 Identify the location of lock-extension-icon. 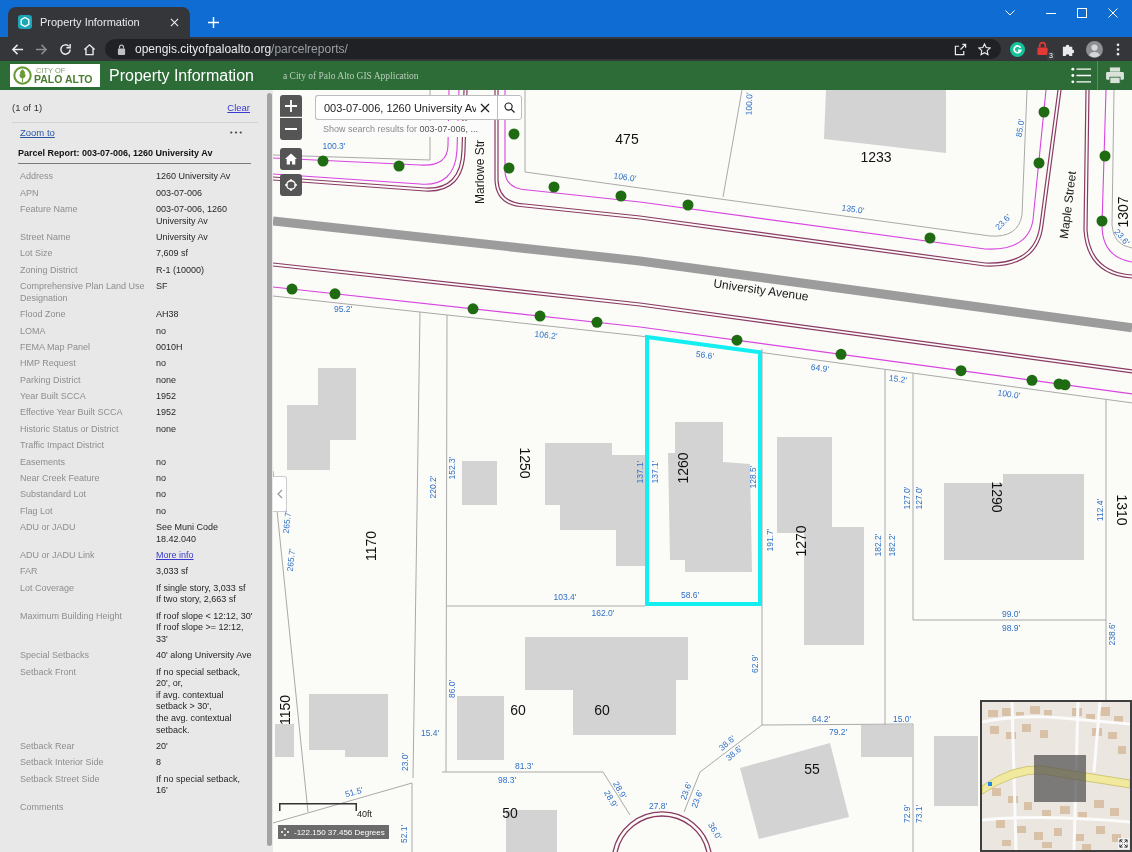
(1042, 48).